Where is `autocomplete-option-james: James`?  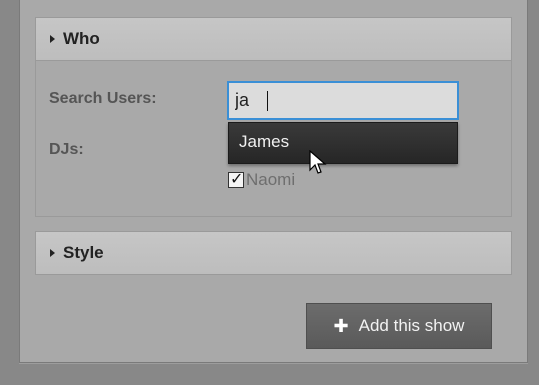
autocomplete-option-james: James is located at coordinates (343, 143).